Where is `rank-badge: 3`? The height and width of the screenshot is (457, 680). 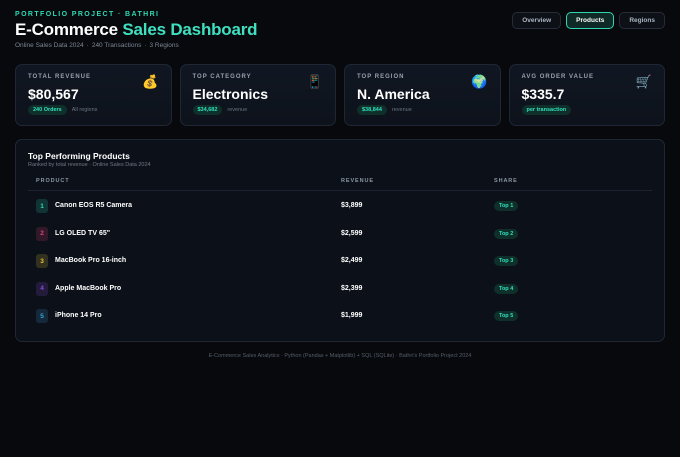 rank-badge: 3 is located at coordinates (42, 261).